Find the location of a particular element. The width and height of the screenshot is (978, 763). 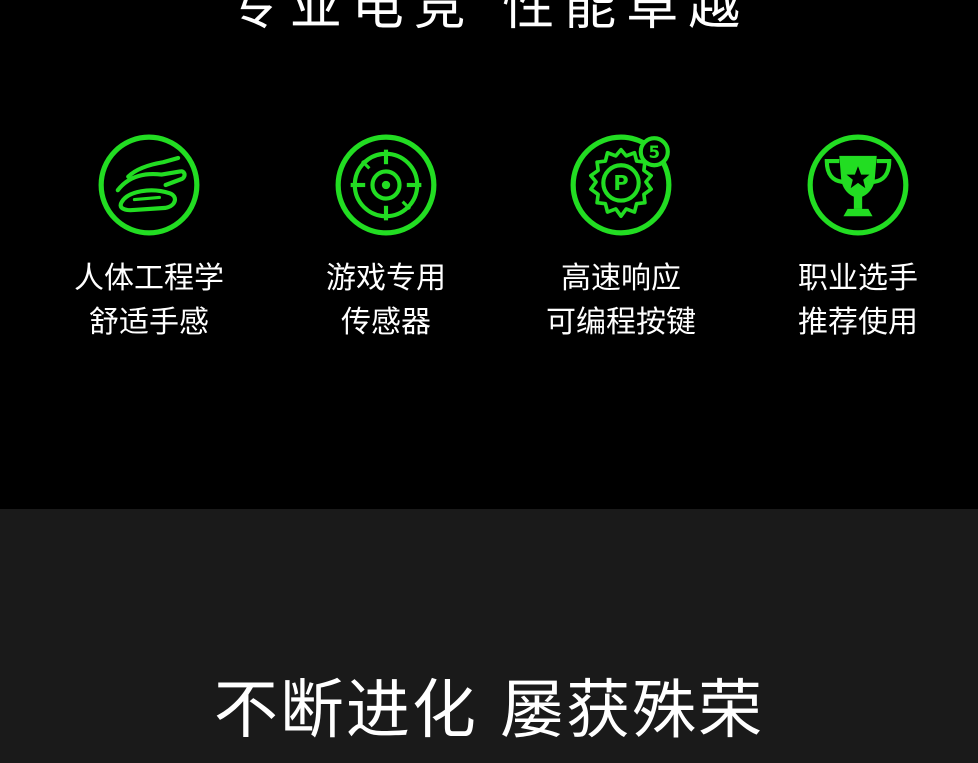

feature-label-line1: 人体工程学 is located at coordinates (149, 278).